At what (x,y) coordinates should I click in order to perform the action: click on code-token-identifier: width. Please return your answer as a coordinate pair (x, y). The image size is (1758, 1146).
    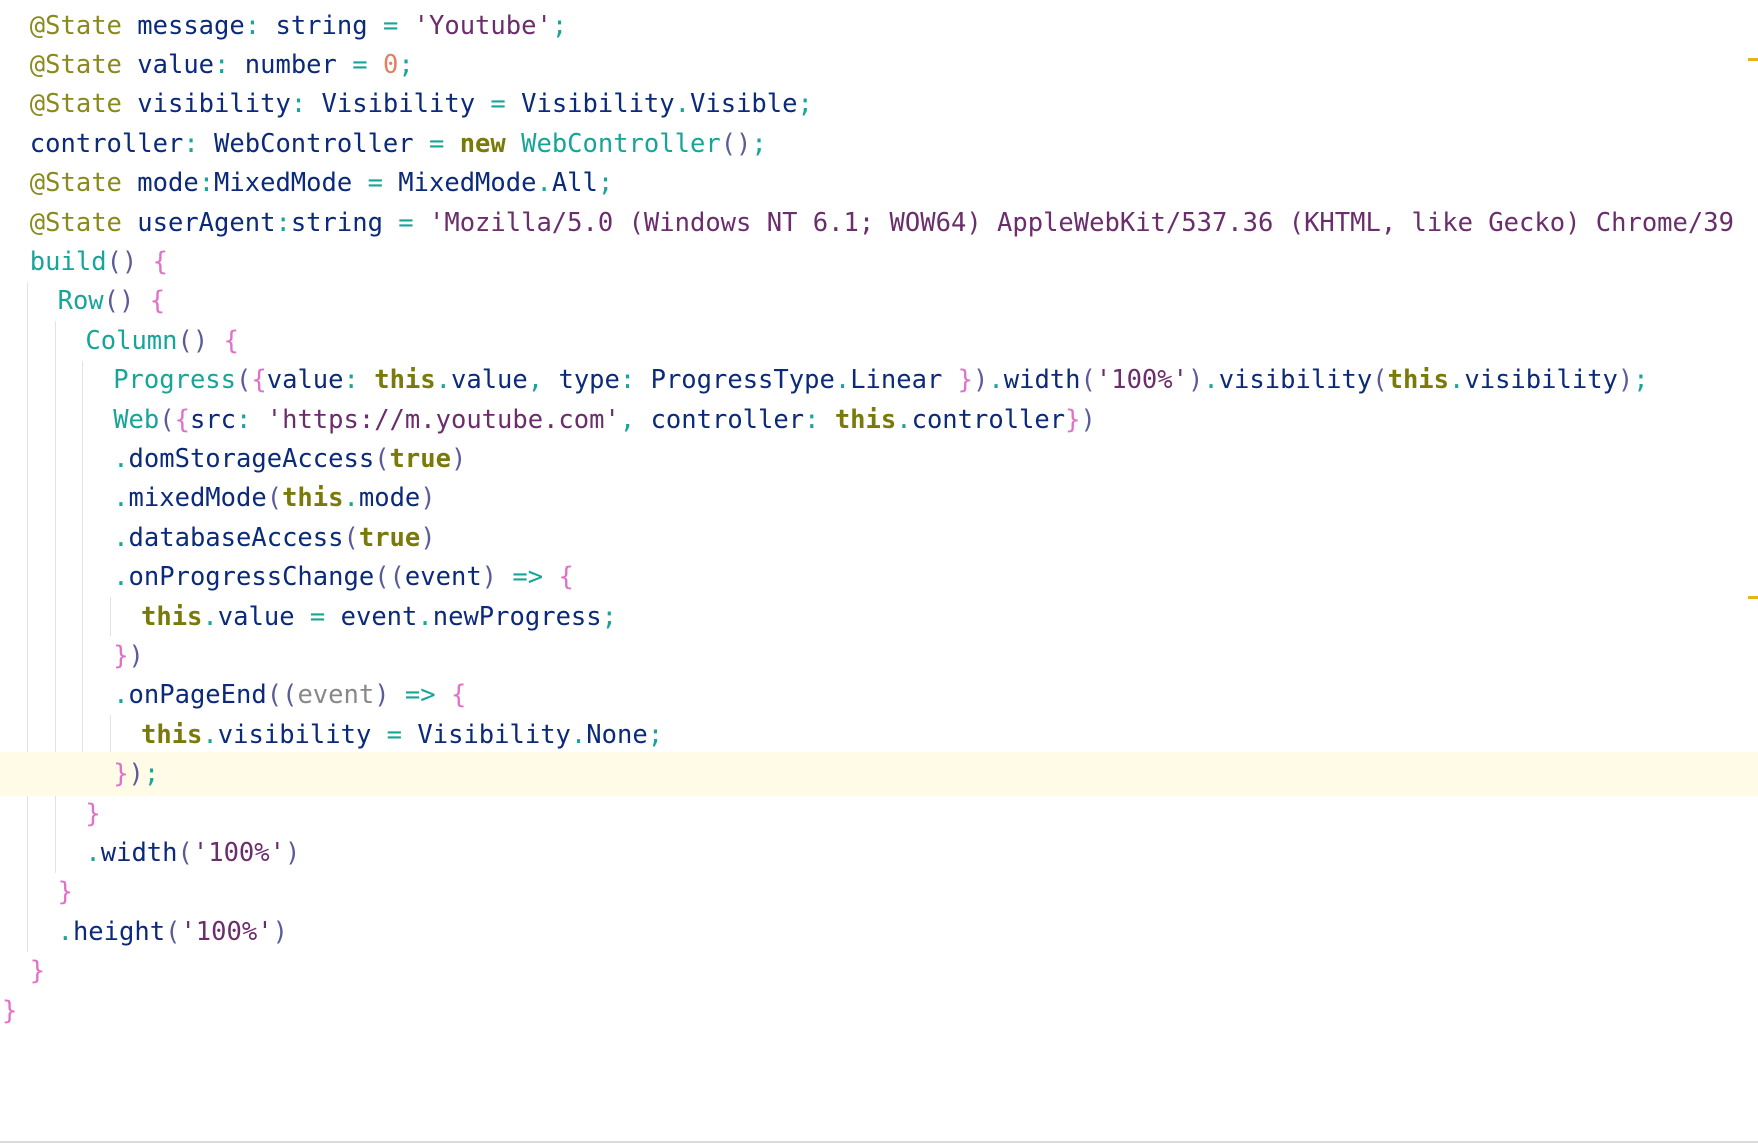
    Looking at the image, I should click on (139, 852).